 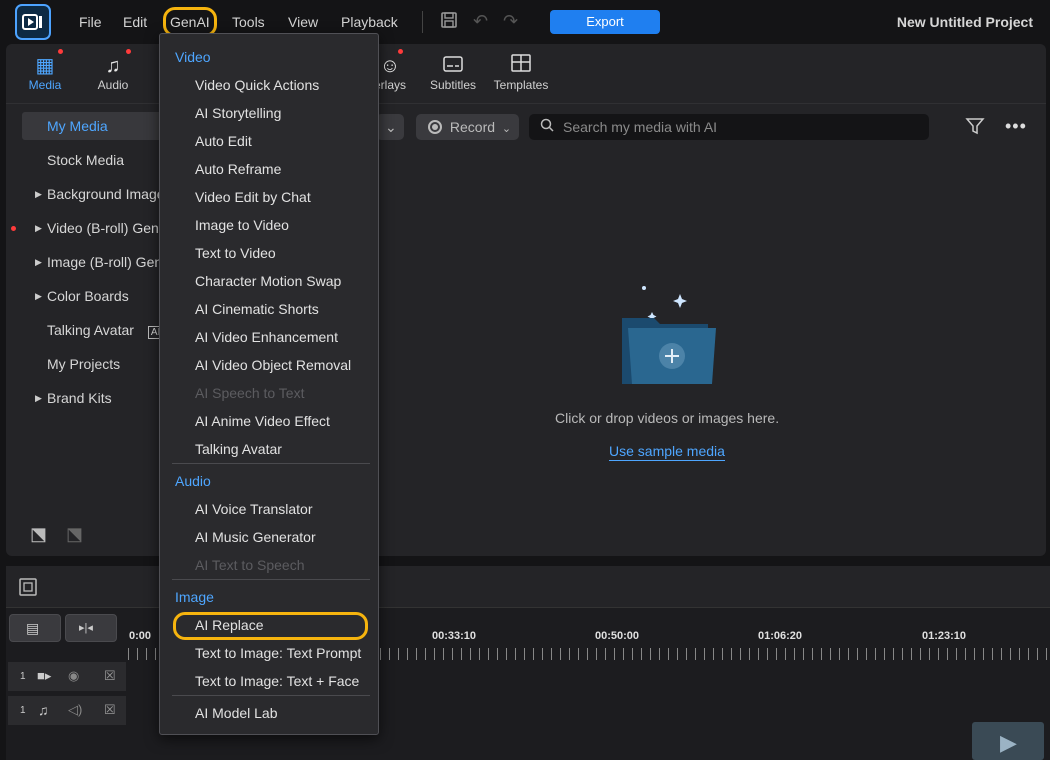 I want to click on menu-tools: Tools, so click(x=248, y=22).